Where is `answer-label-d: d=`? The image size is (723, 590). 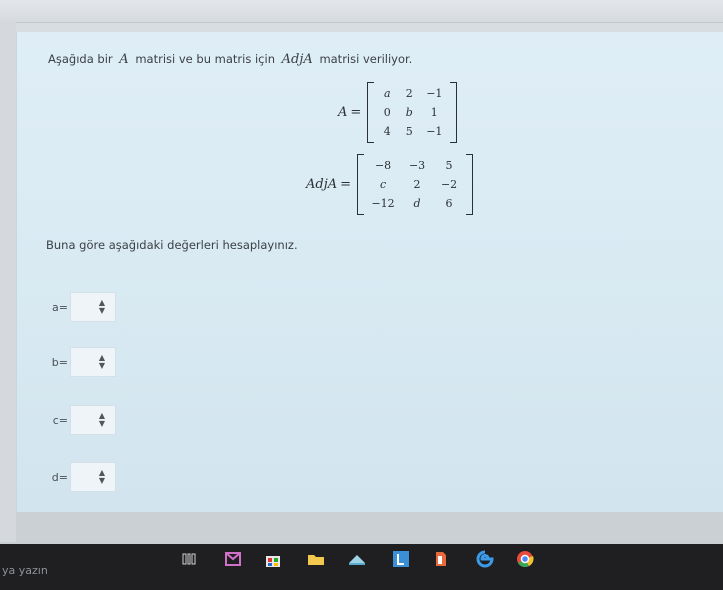 answer-label-d: d= is located at coordinates (59, 477).